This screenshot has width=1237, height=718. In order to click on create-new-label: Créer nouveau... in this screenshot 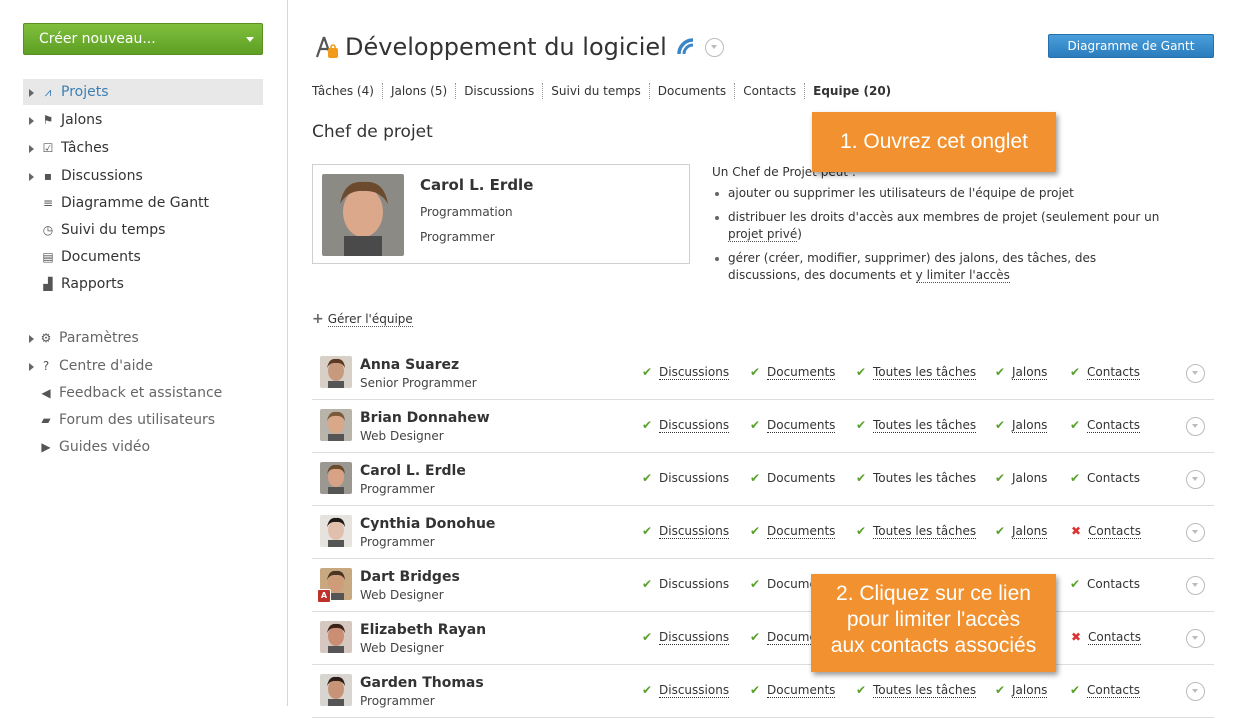, I will do `click(97, 39)`.